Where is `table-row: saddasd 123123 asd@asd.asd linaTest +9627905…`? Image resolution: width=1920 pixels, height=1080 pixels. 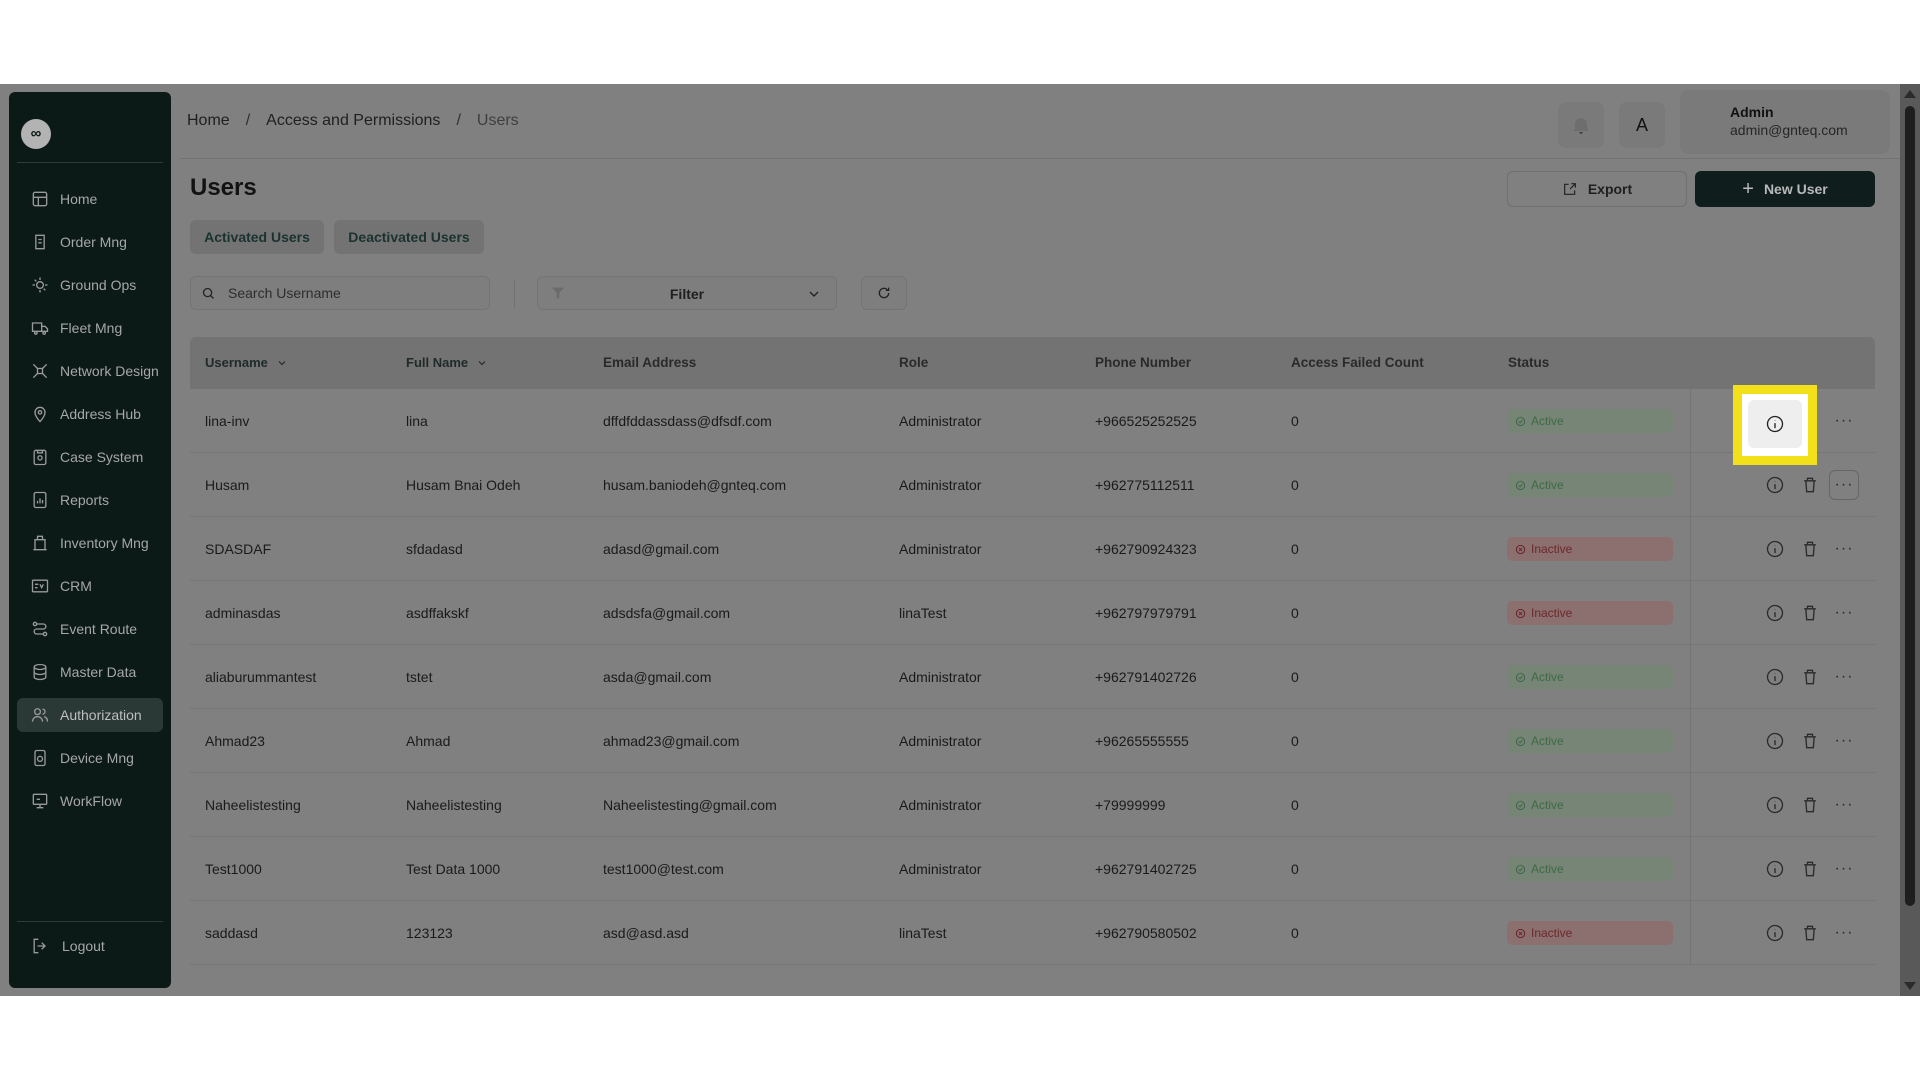
table-row: saddasd 123123 asd@asd.asd linaTest +9627905… is located at coordinates (1032, 933).